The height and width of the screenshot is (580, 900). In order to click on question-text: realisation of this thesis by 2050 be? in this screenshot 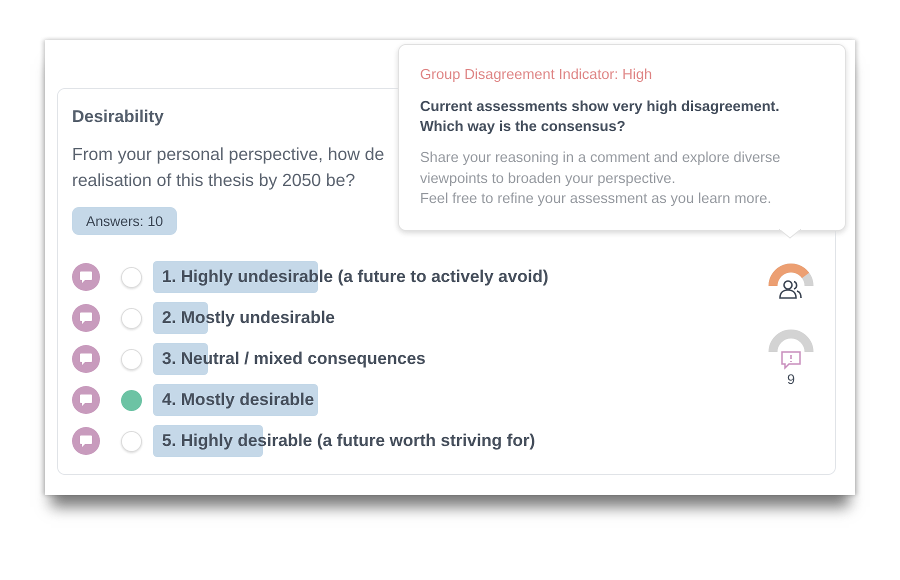, I will do `click(214, 180)`.